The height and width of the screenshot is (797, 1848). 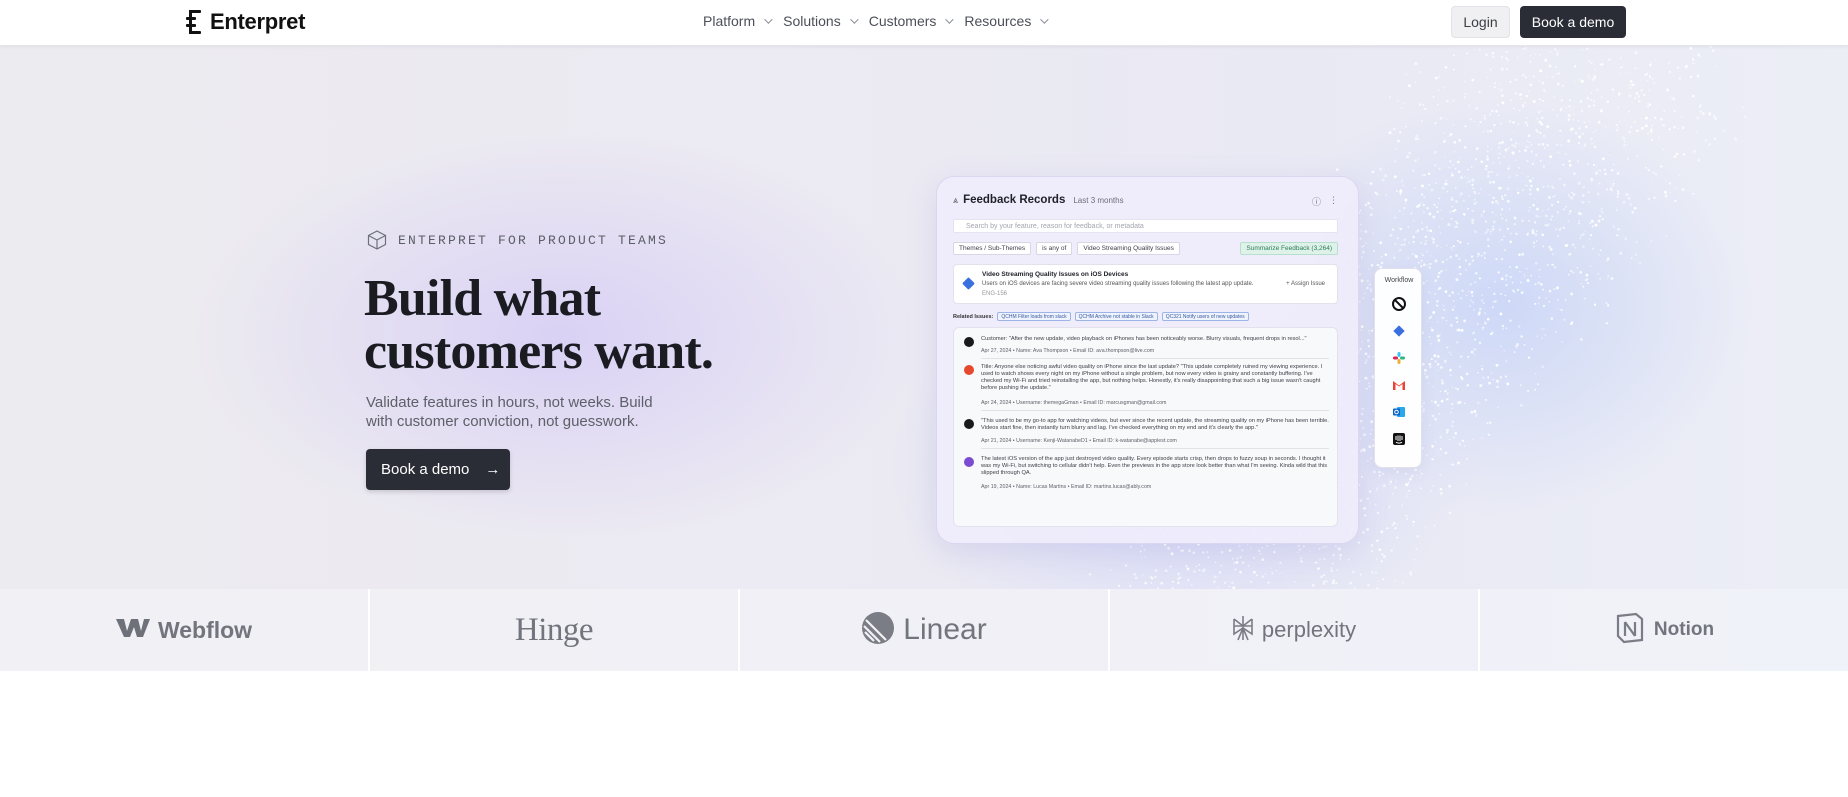 I want to click on brand-name: Notion, so click(x=1684, y=629).